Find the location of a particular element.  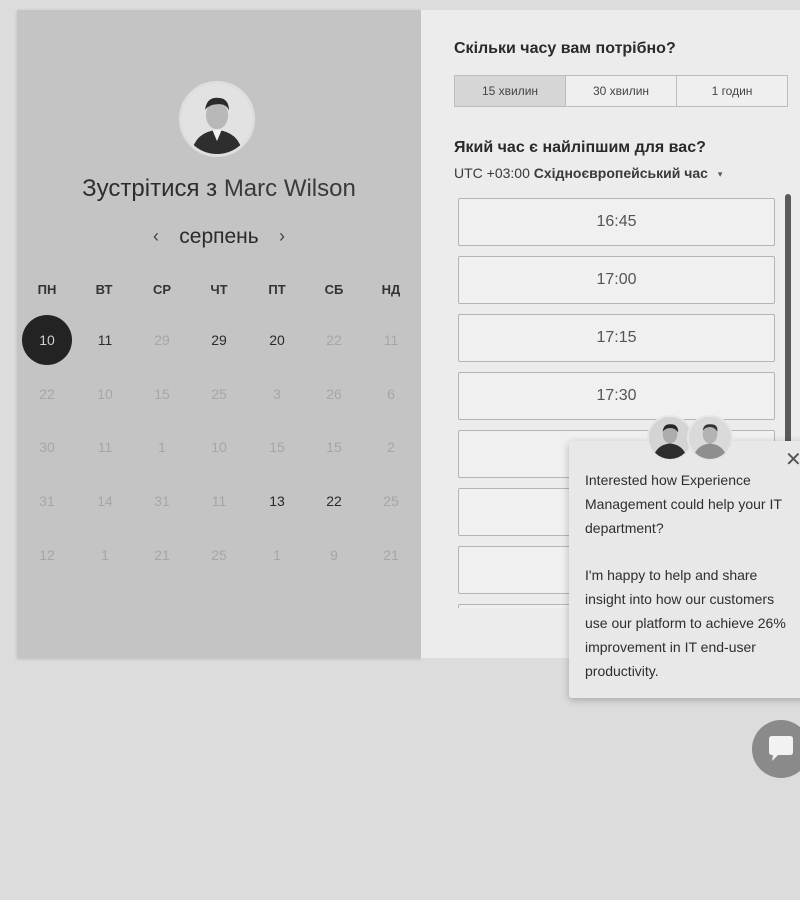

calendar-day: 20 is located at coordinates (277, 340).